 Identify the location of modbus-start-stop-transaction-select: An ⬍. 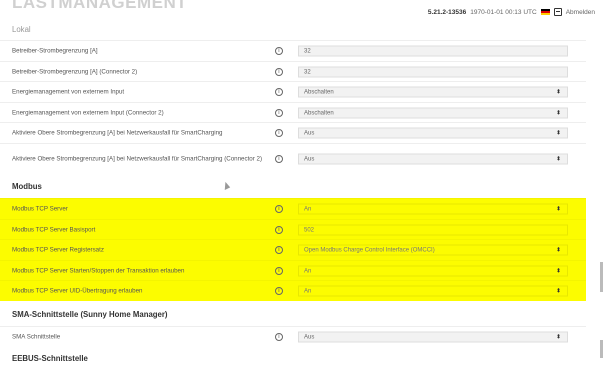
(433, 271).